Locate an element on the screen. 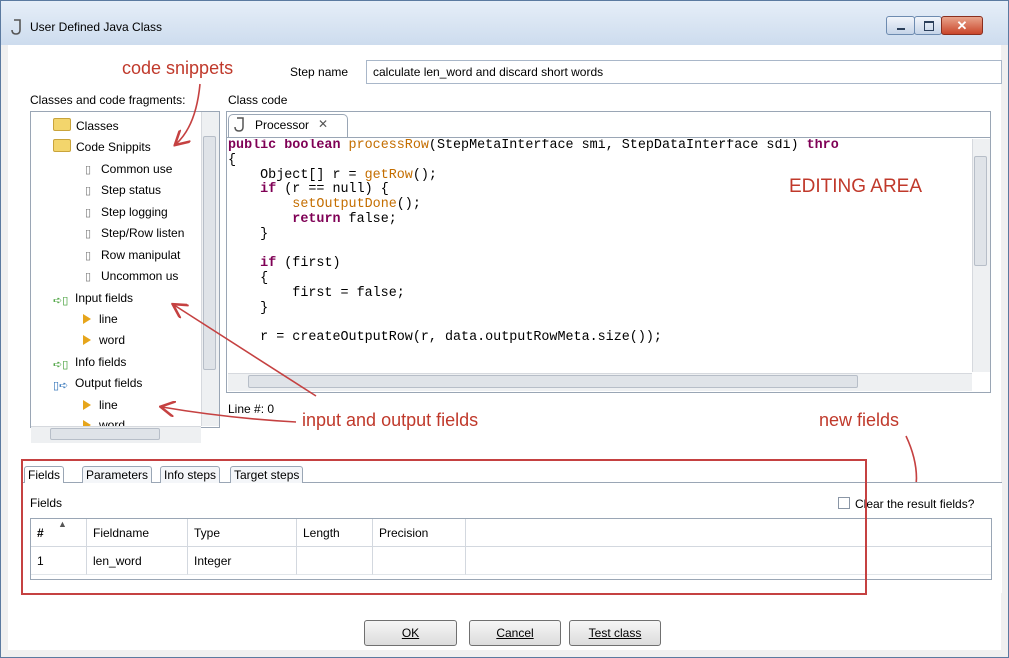  code-vertical-scroll-thumb is located at coordinates (980, 211).